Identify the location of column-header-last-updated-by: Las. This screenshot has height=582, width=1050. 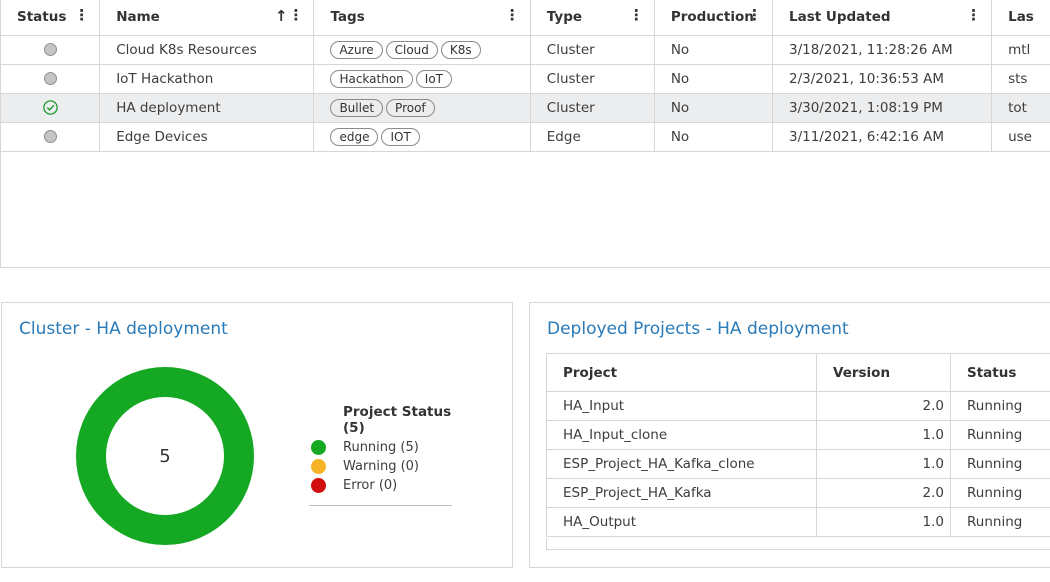
(1020, 18).